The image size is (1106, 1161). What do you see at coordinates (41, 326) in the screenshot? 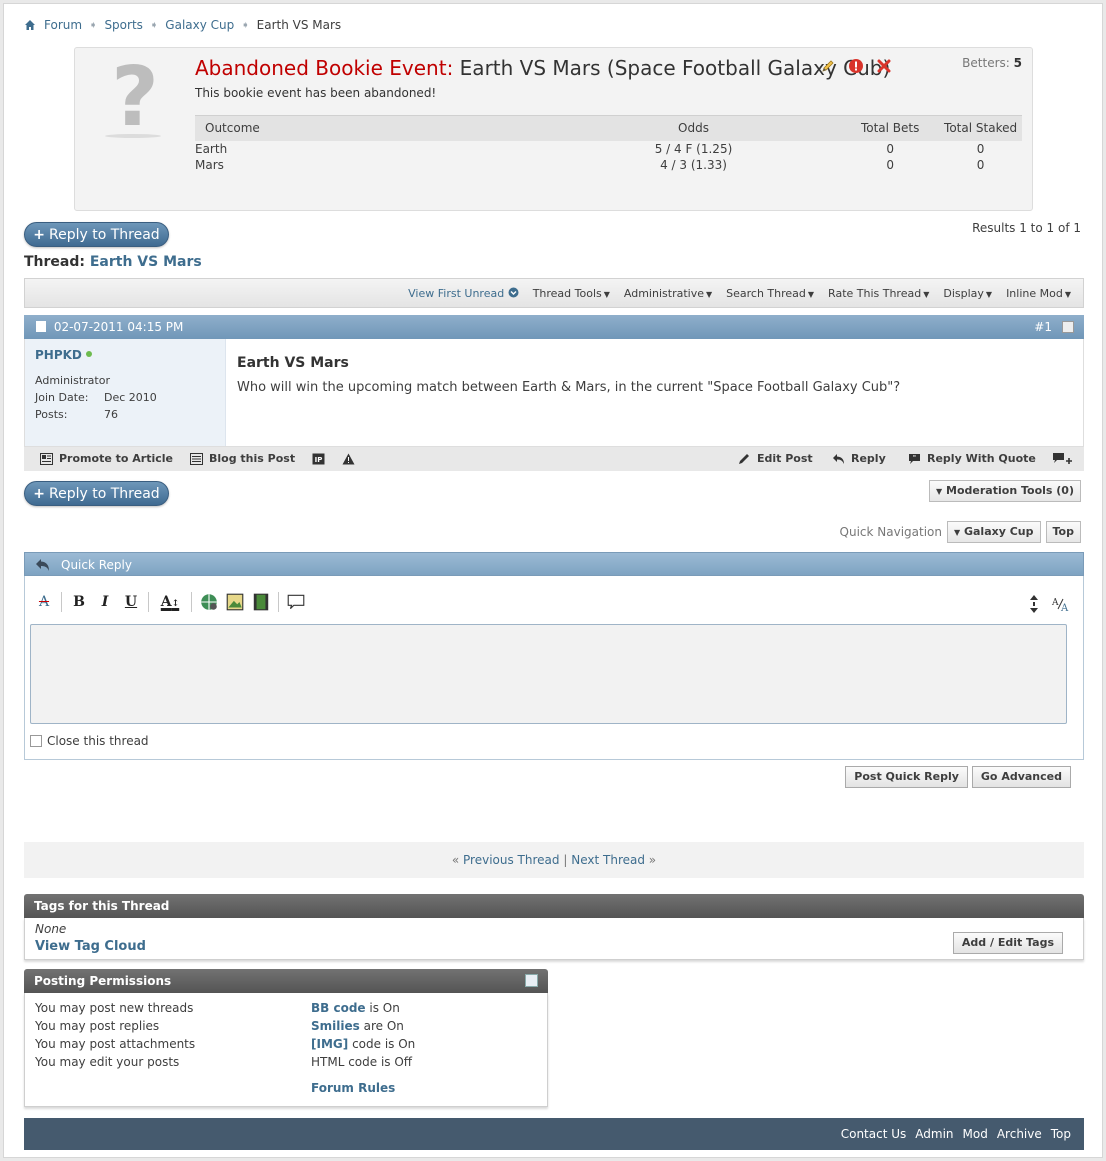
I see `post-document-icon` at bounding box center [41, 326].